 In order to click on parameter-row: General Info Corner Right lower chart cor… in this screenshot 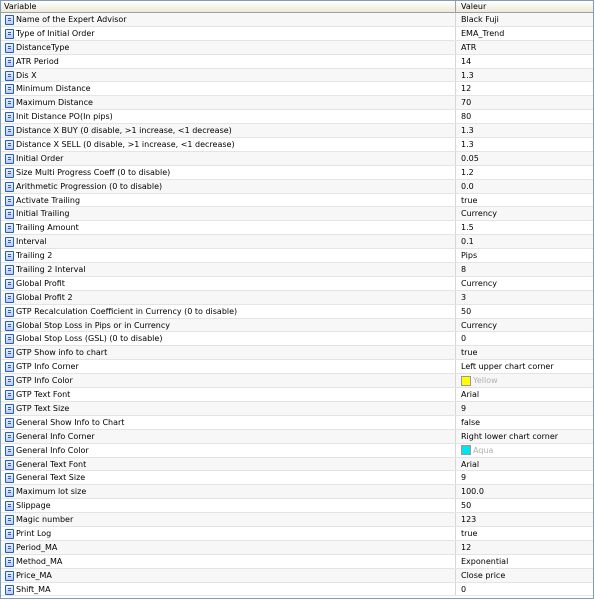, I will do `click(297, 436)`.